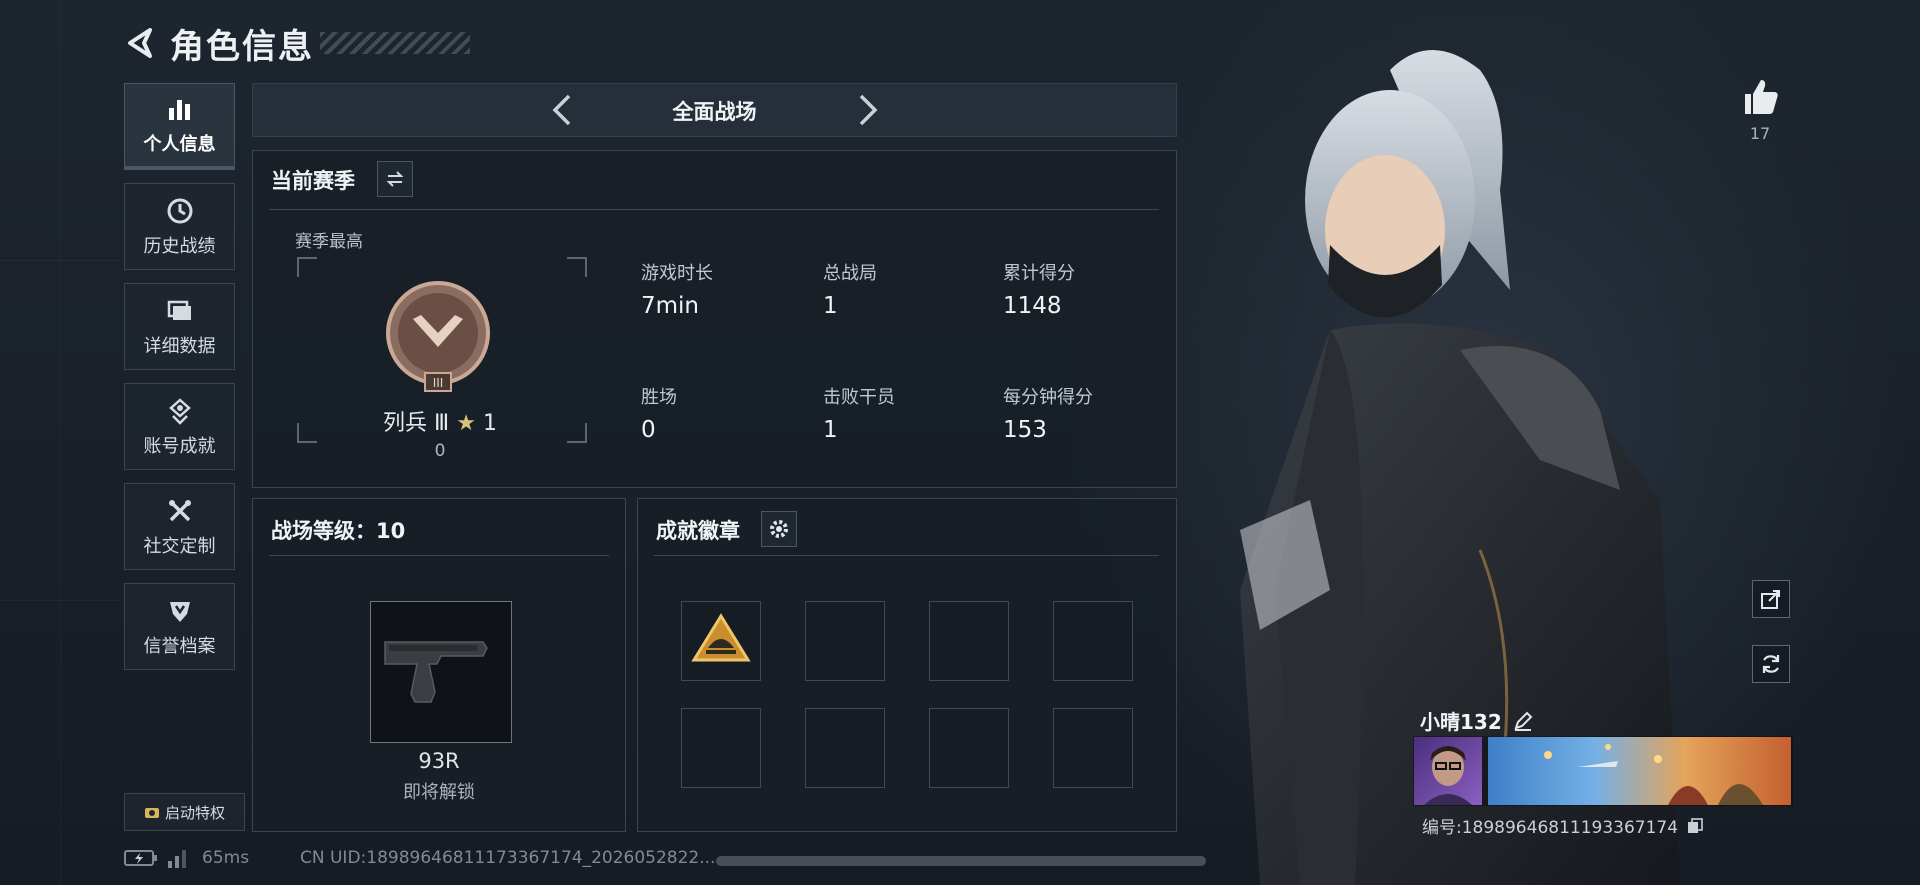 This screenshot has width=1920, height=885. What do you see at coordinates (1048, 397) in the screenshot?
I see `stat-label: 每分钟得分` at bounding box center [1048, 397].